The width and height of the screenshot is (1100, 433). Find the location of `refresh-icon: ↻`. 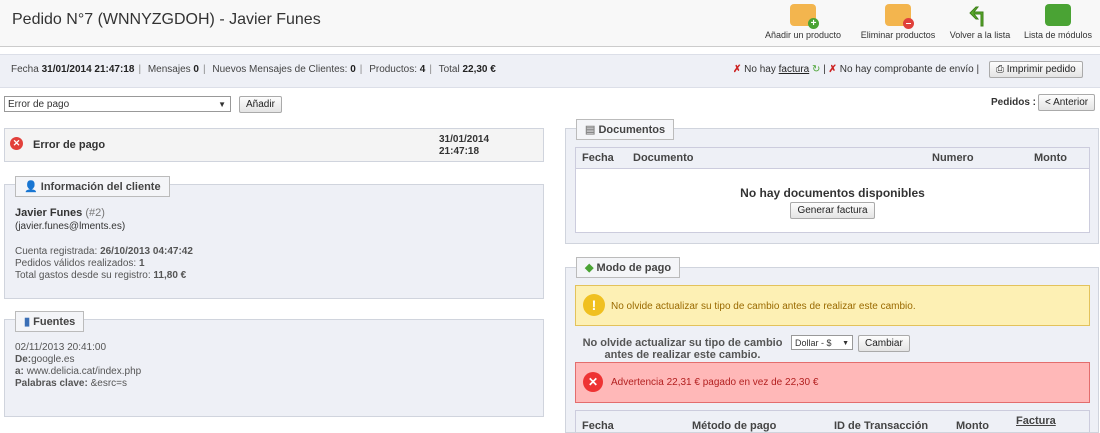

refresh-icon: ↻ is located at coordinates (816, 69).